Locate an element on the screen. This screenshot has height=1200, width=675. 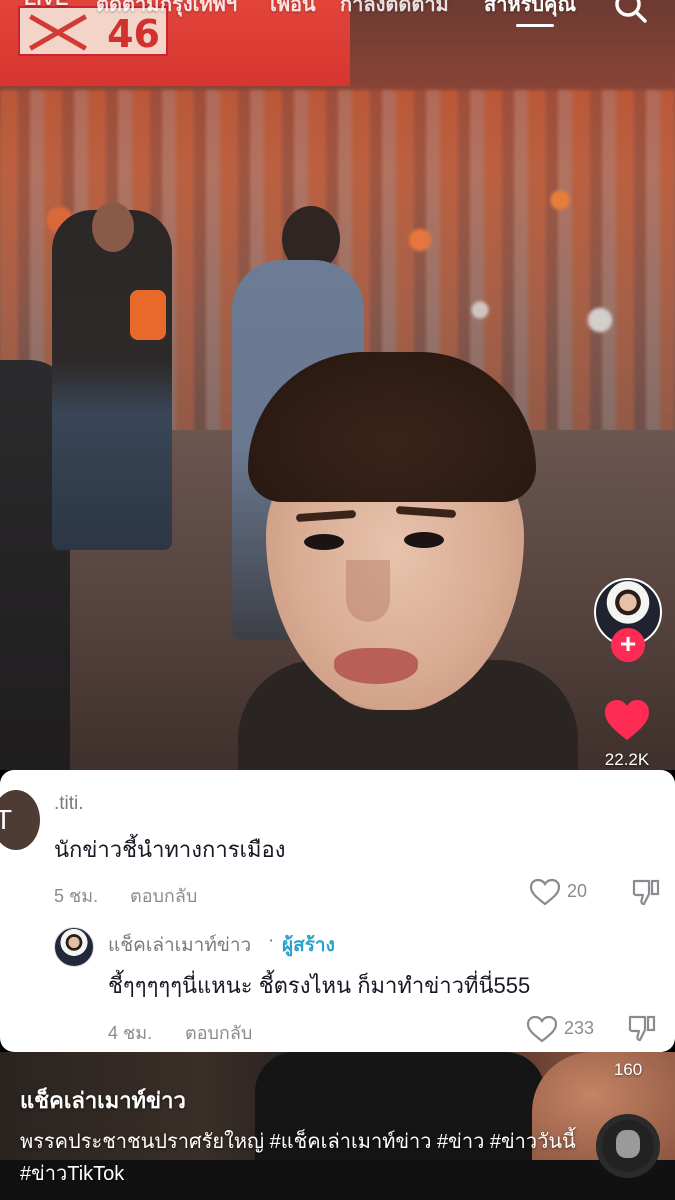
creator-avatar-button: + is located at coordinates (628, 620).